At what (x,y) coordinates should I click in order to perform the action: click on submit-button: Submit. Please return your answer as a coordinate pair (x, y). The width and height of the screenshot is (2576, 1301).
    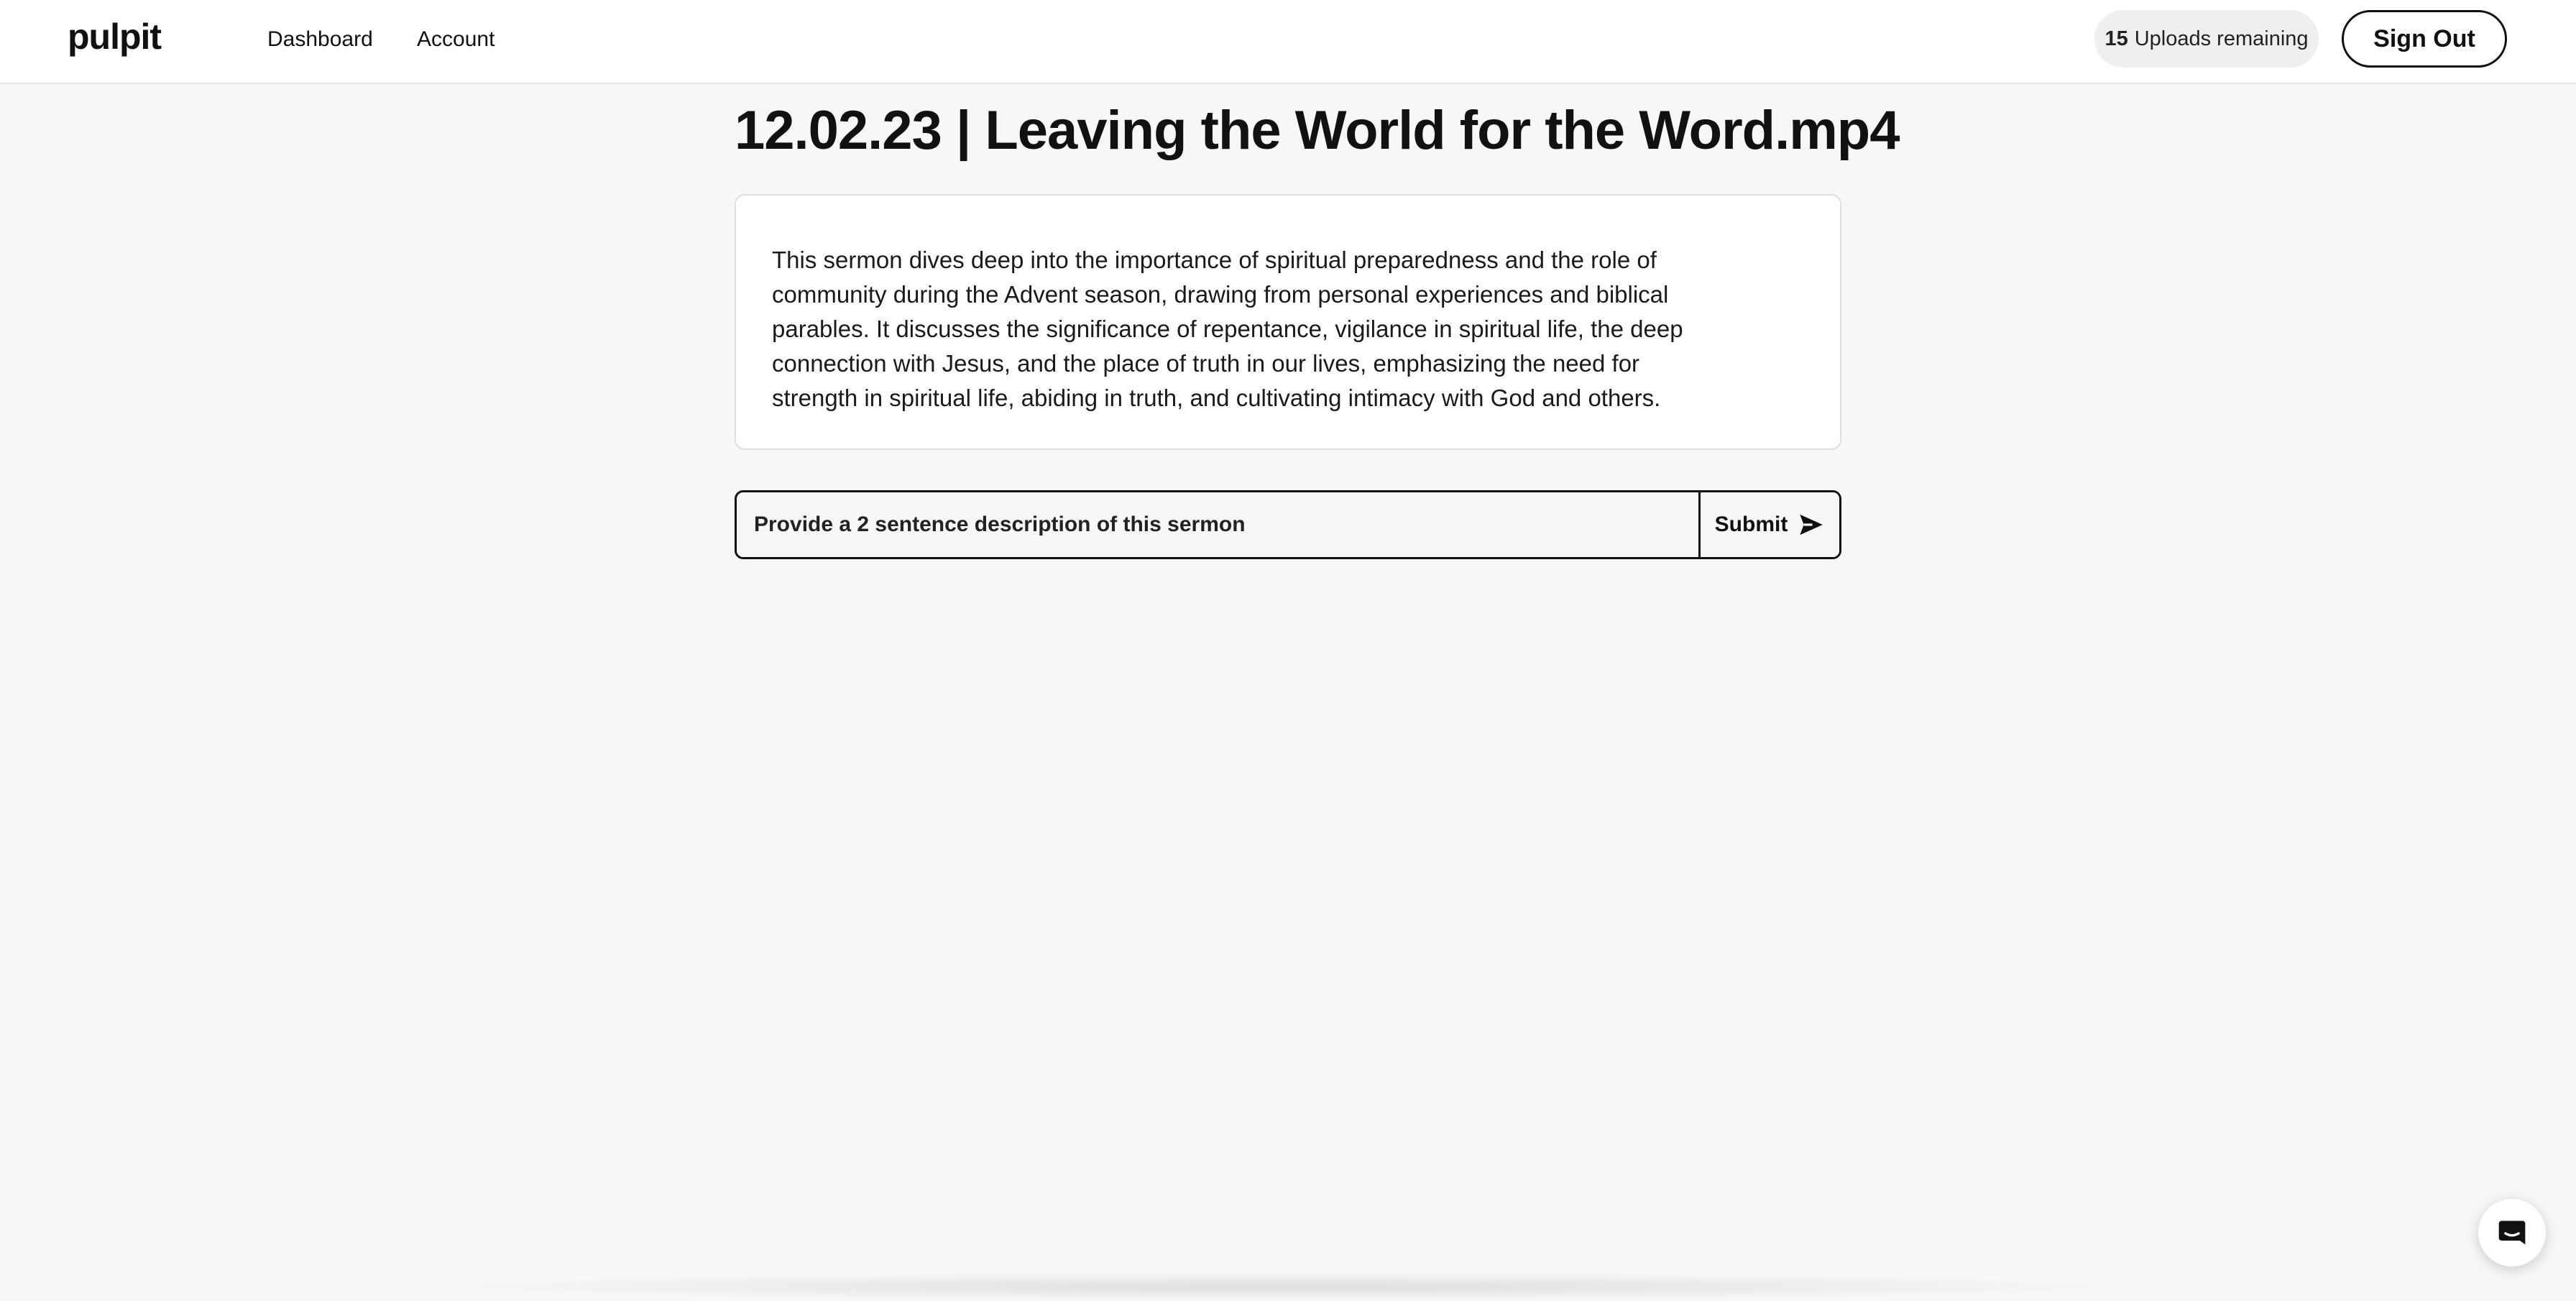
    Looking at the image, I should click on (1768, 524).